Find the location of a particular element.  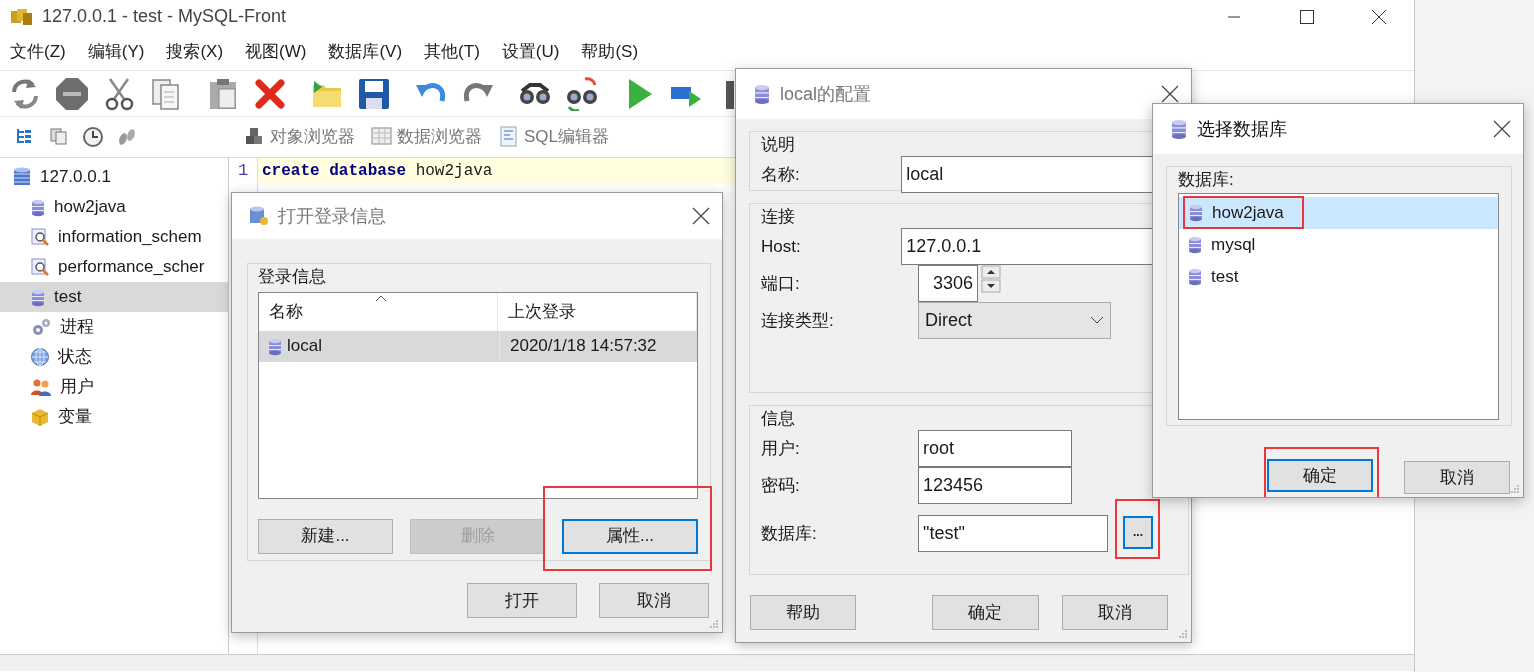

menu-item: 数据库(V) is located at coordinates (365, 51).